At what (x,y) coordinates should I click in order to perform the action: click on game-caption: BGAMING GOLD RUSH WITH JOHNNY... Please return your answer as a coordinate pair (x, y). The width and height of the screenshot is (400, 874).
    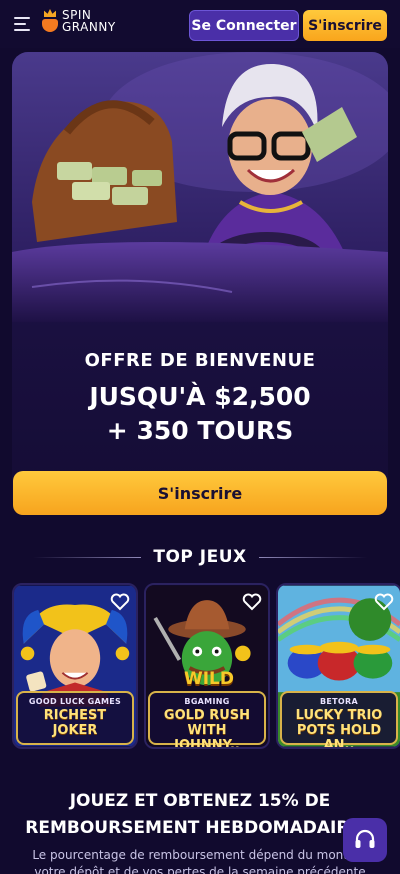
    Looking at the image, I should click on (207, 719).